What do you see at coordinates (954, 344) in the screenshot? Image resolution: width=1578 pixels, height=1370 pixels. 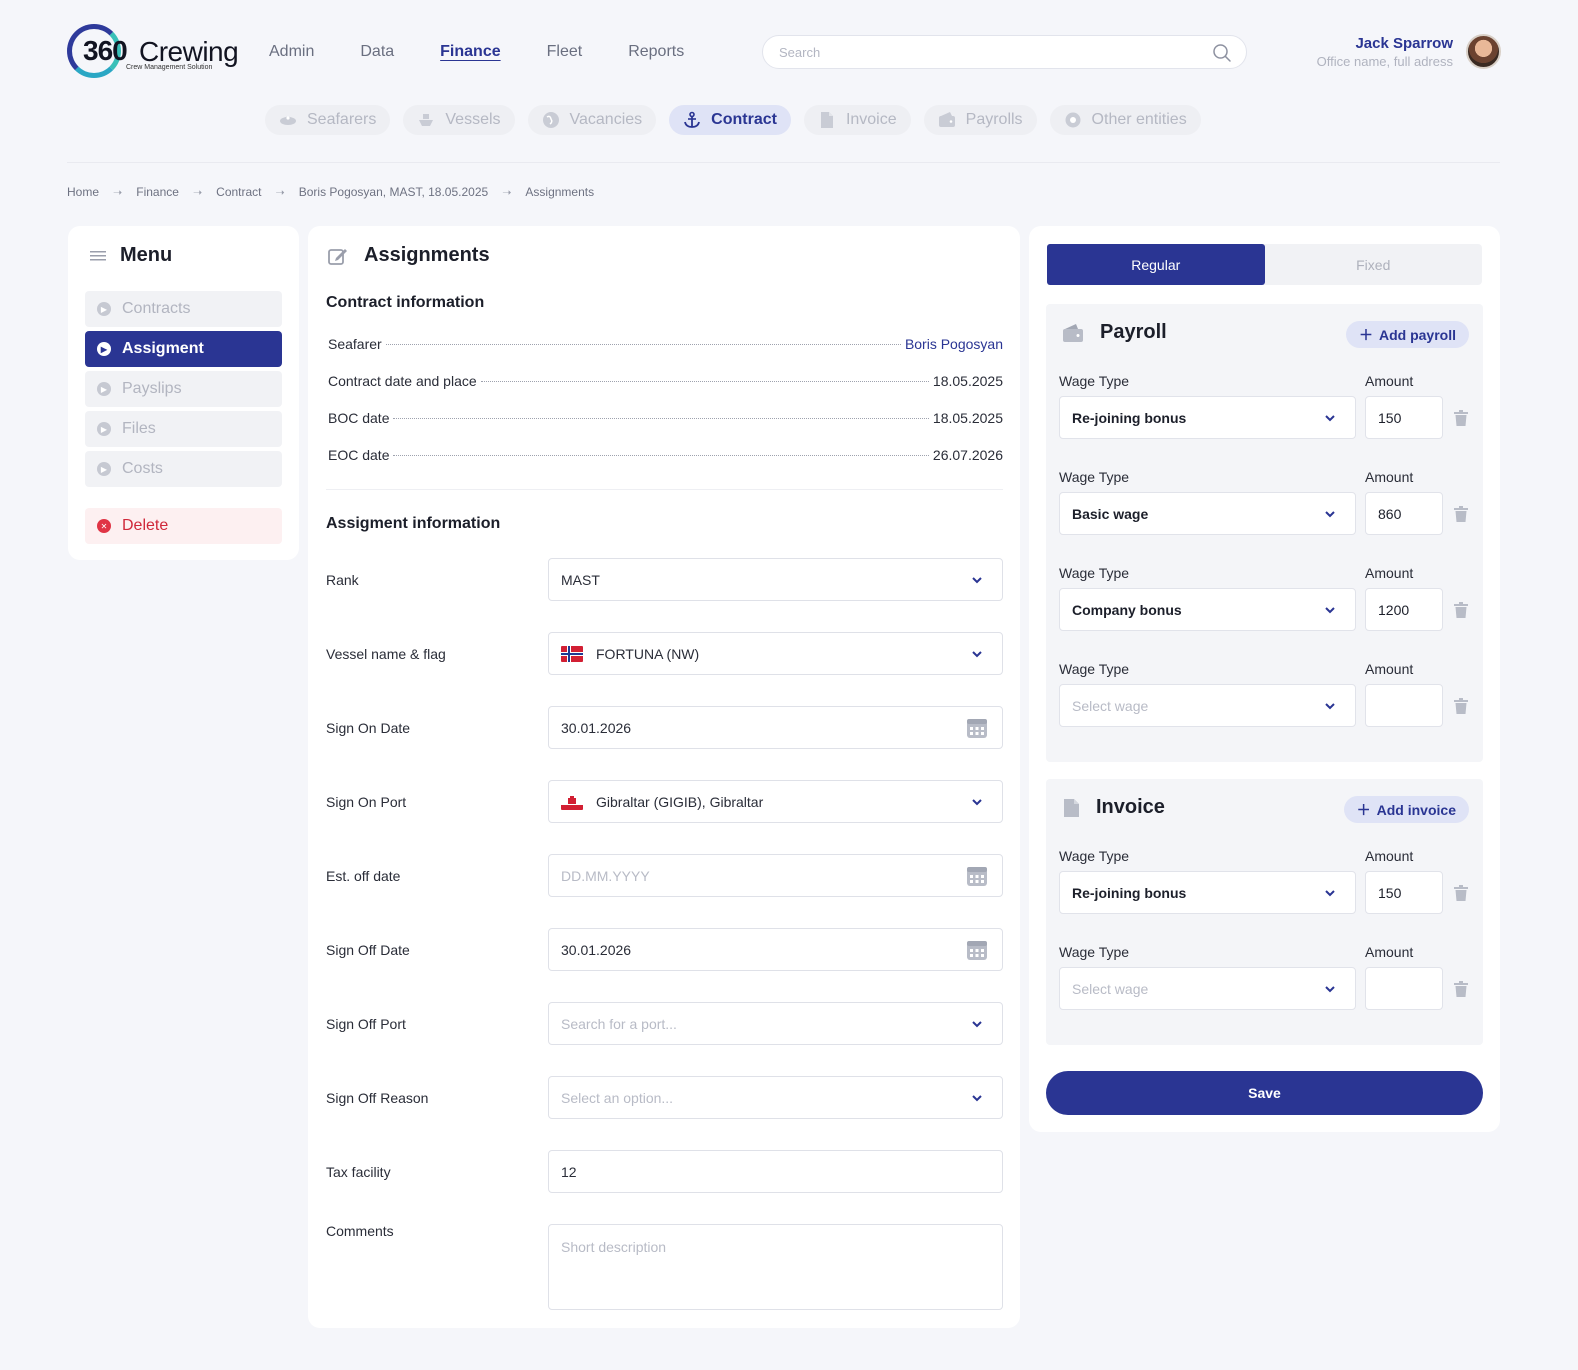 I see `seafarer-link: Boris Pogosyan` at bounding box center [954, 344].